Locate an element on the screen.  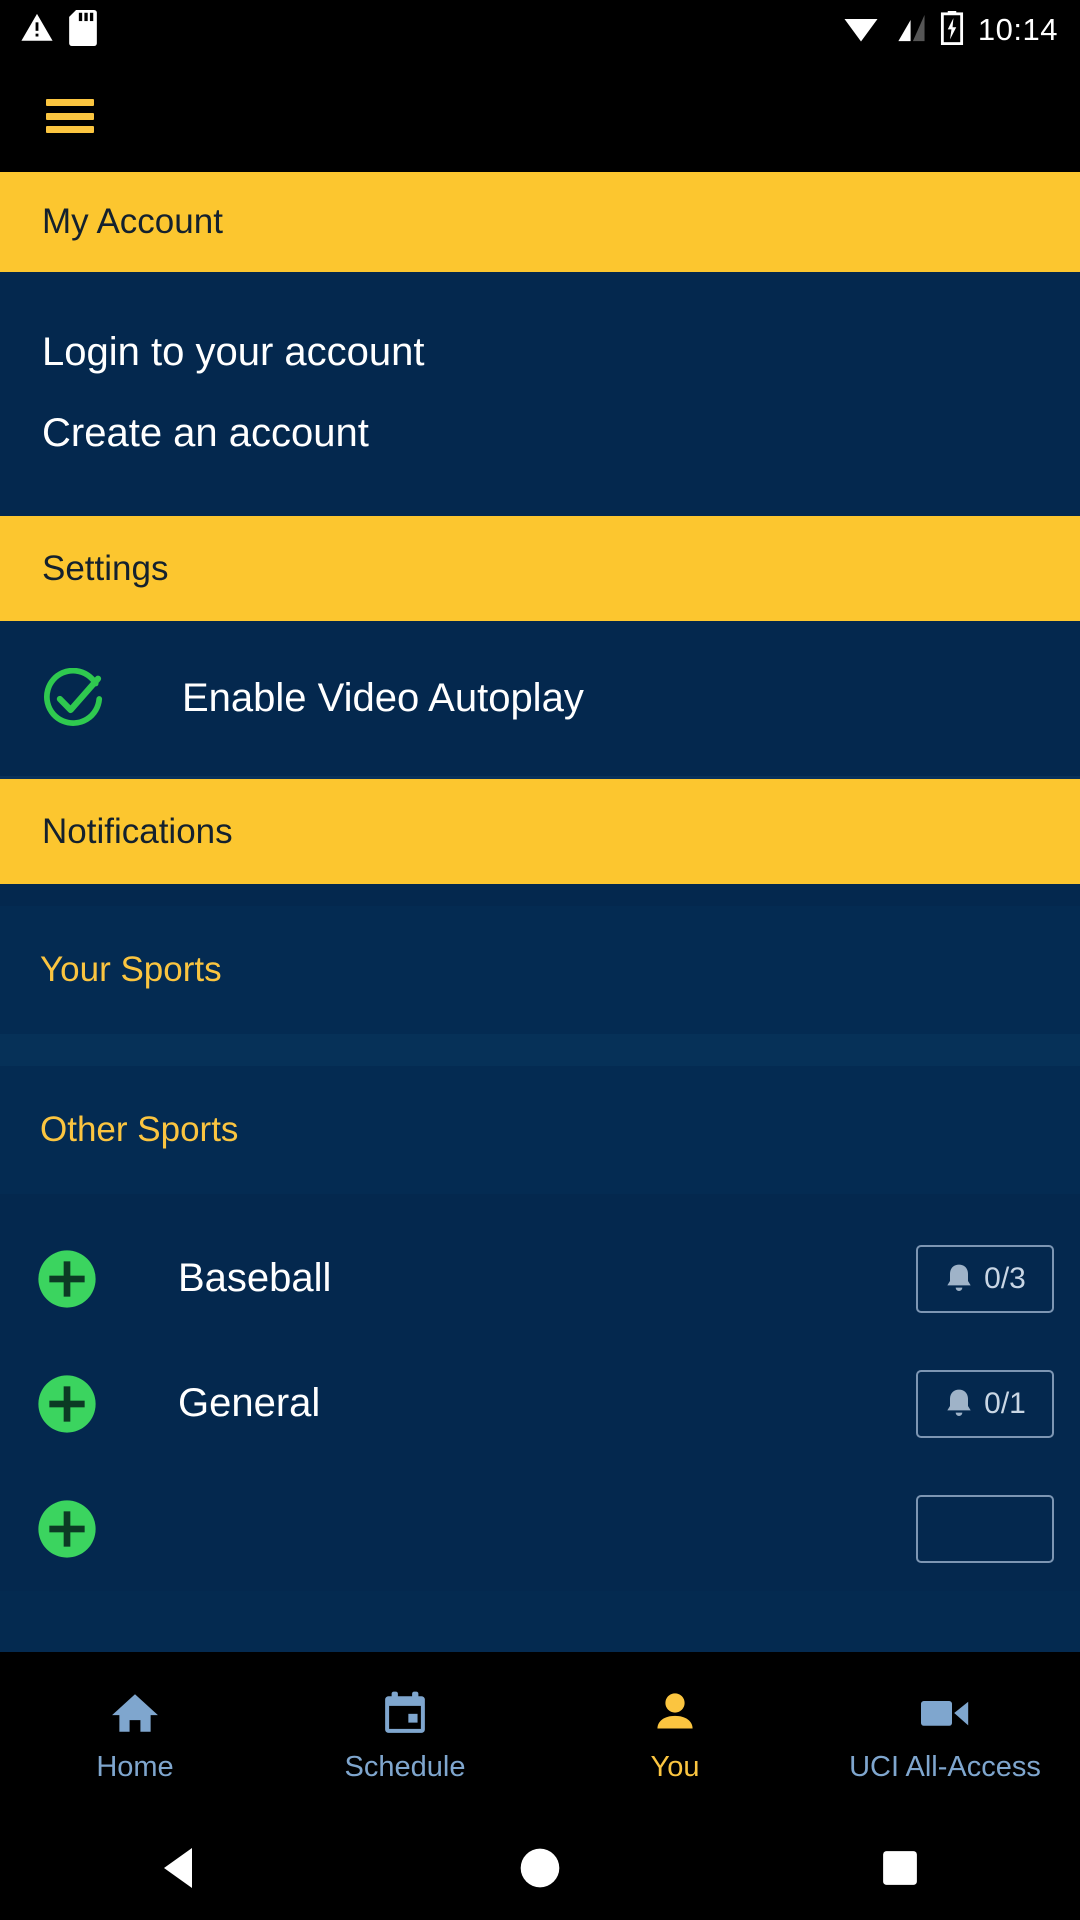
circle-home-icon is located at coordinates (540, 1870).